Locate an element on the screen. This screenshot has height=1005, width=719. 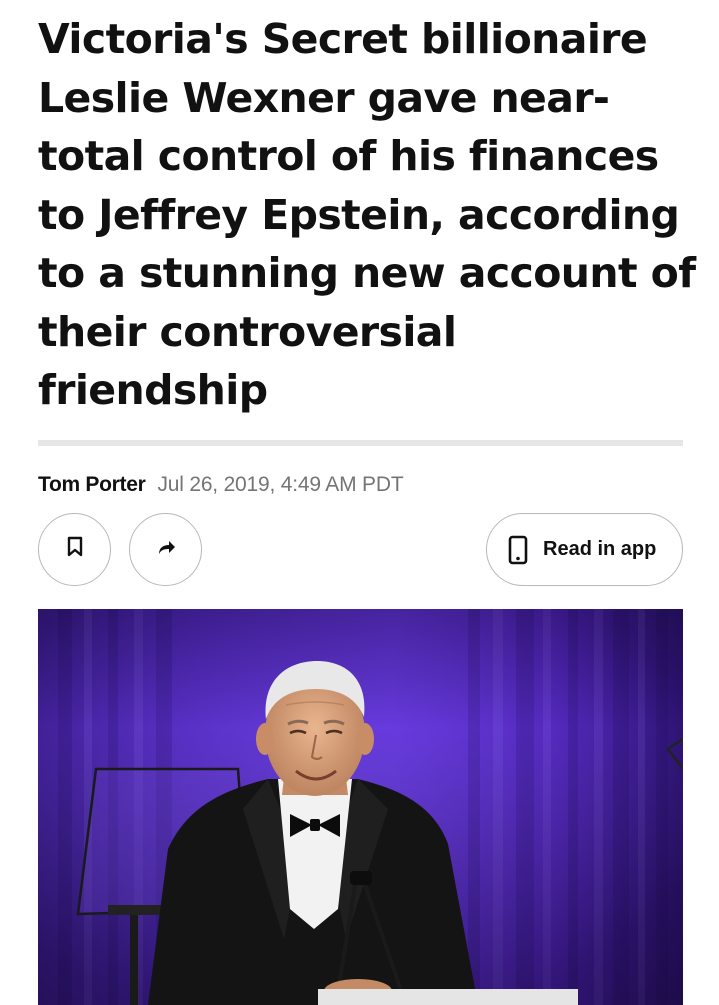
publish-date: Jul 26, 2019, 4:49 AM PDT is located at coordinates (280, 484).